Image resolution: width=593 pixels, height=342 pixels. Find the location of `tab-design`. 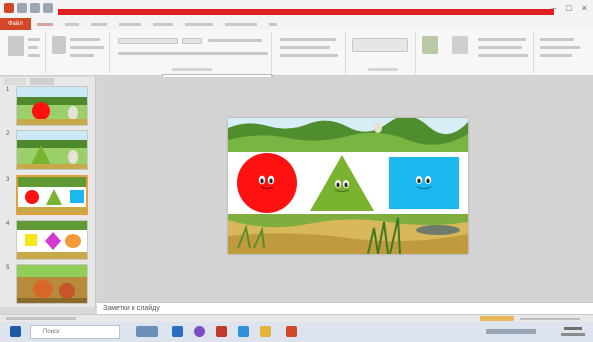

tab-design is located at coordinates (99, 24).